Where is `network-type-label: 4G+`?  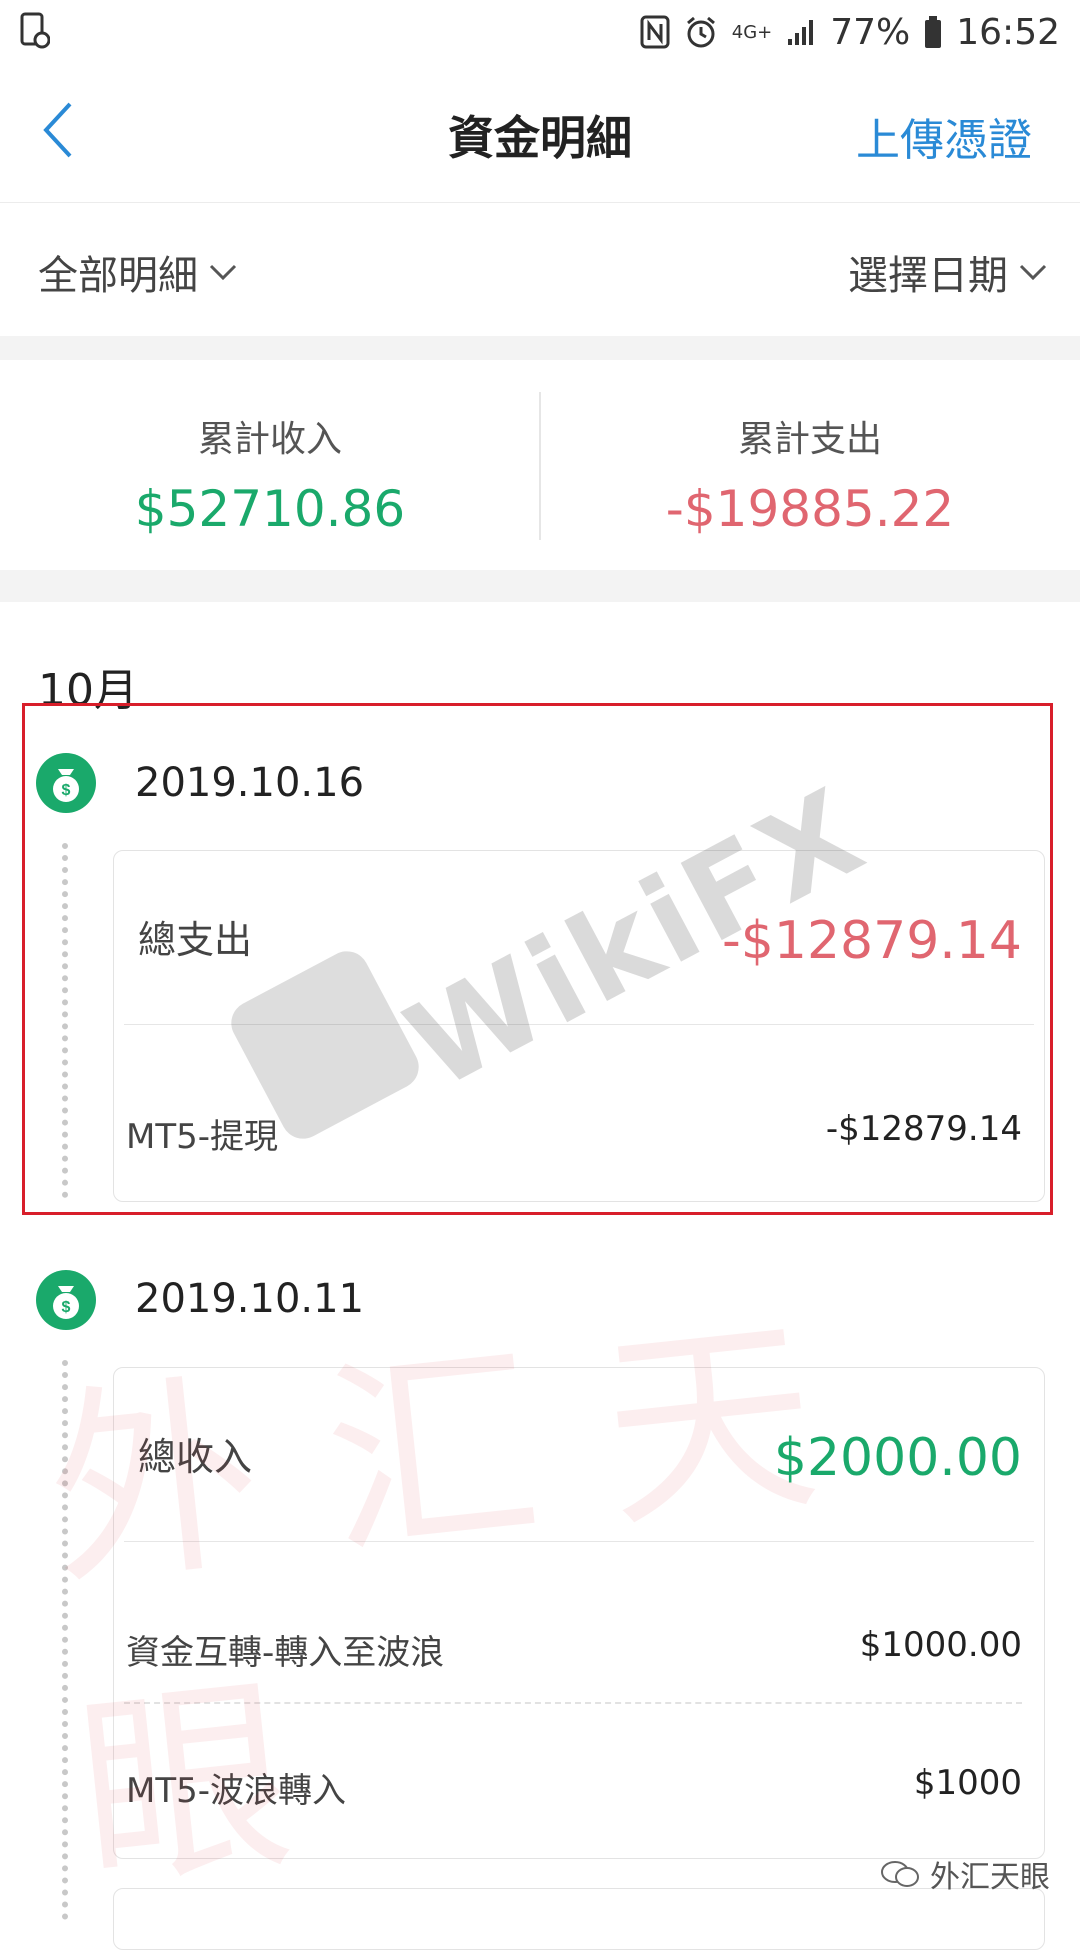
network-type-label: 4G+ is located at coordinates (752, 32).